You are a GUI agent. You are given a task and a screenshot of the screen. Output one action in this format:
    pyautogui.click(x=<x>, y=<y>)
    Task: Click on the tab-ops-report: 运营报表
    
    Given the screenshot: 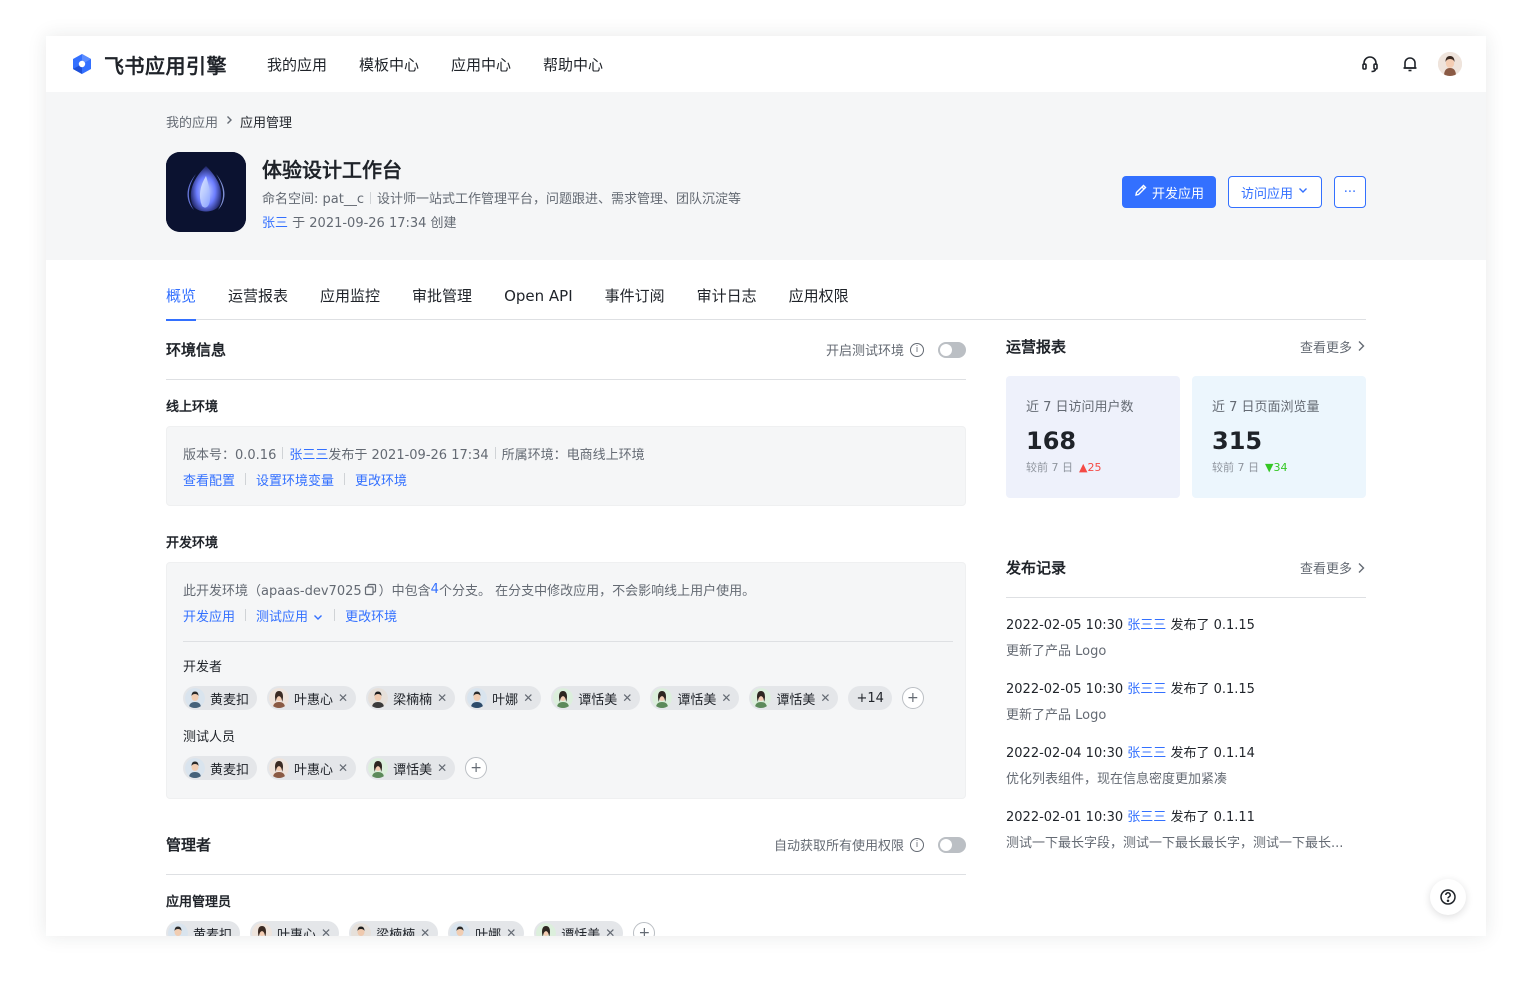 What is the action you would take?
    pyautogui.click(x=258, y=302)
    